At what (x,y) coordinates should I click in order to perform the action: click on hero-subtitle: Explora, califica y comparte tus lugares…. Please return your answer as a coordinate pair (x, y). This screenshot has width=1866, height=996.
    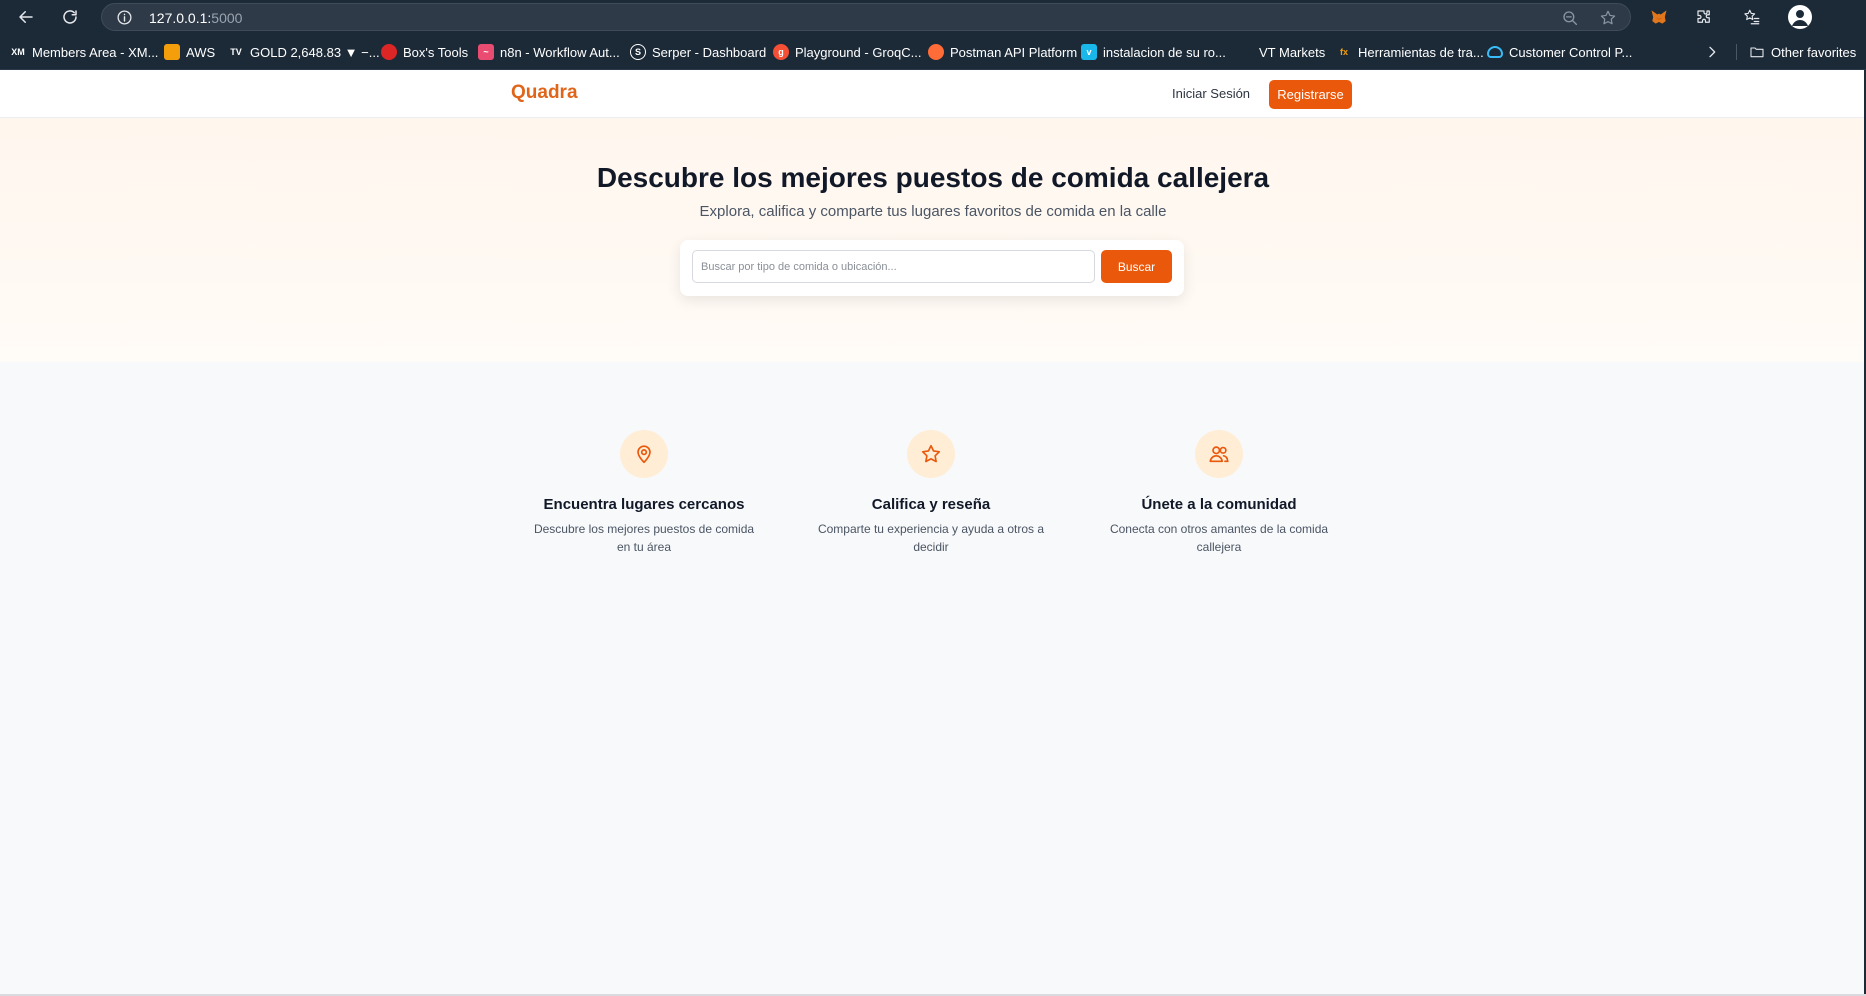
    Looking at the image, I should click on (933, 211).